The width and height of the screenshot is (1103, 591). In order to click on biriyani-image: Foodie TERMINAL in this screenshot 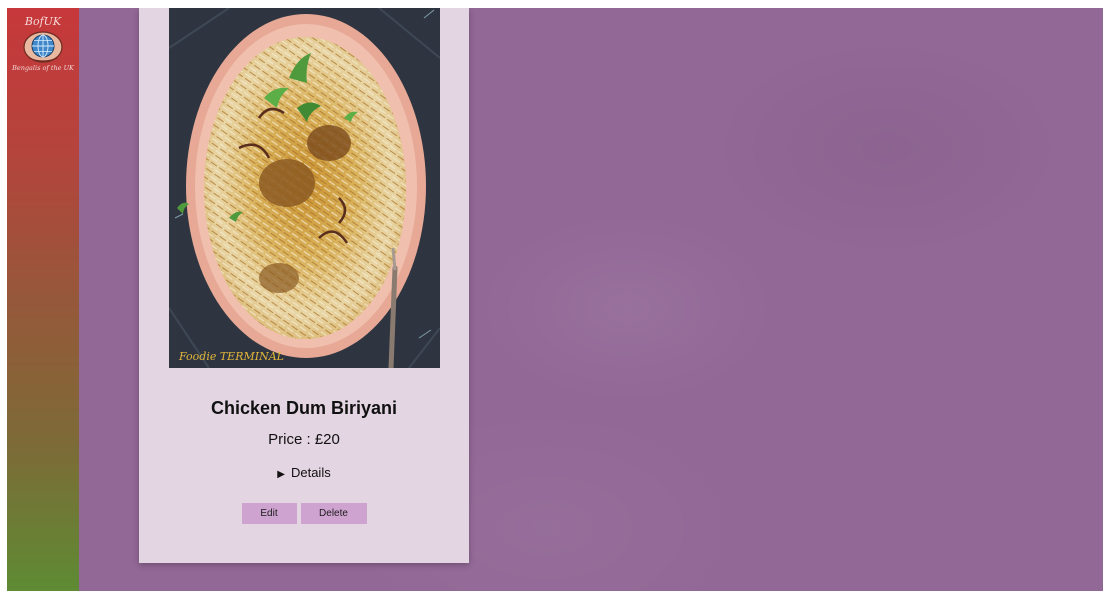, I will do `click(304, 188)`.